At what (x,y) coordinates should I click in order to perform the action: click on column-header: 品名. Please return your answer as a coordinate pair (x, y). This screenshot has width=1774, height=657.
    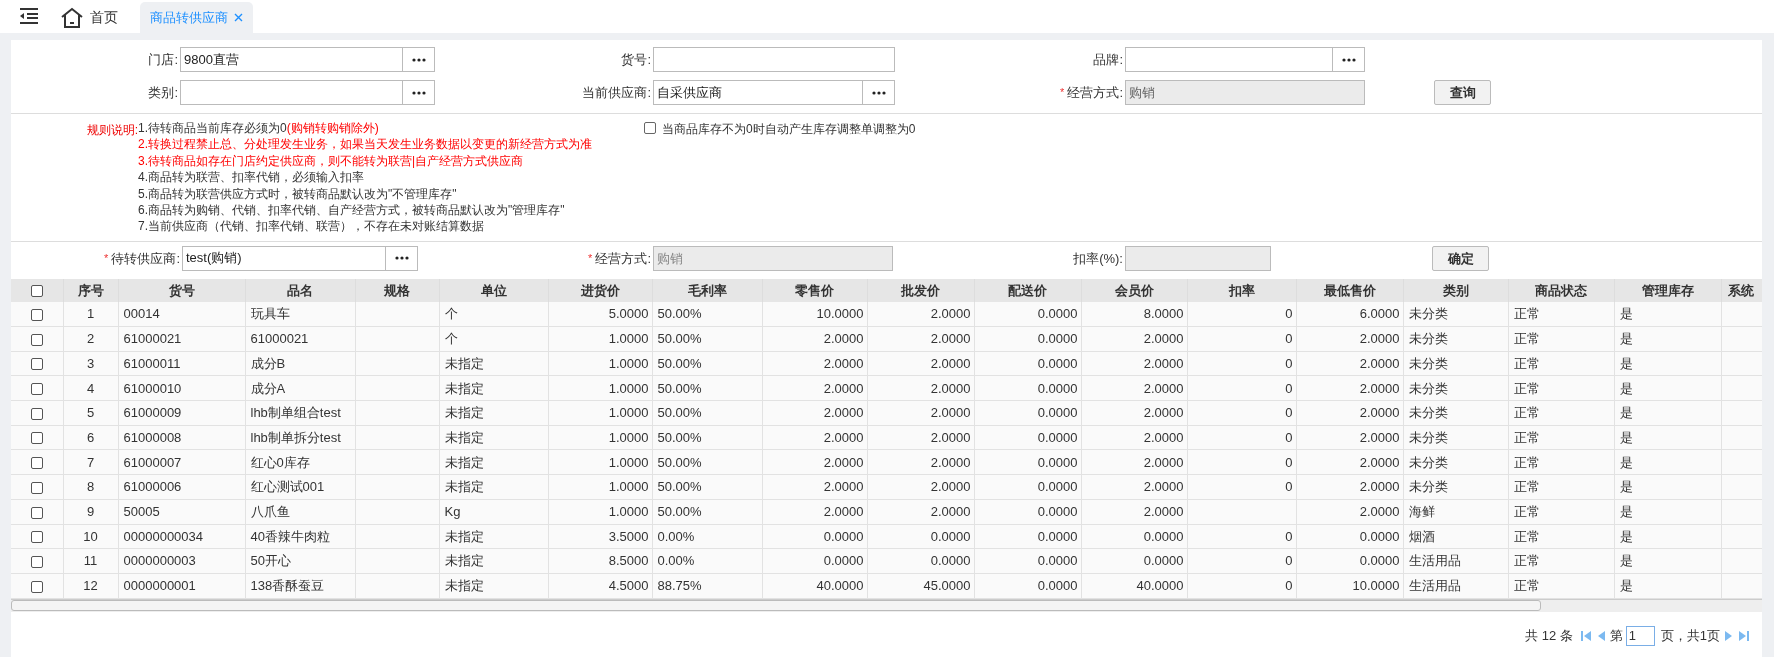
    Looking at the image, I should click on (300, 290).